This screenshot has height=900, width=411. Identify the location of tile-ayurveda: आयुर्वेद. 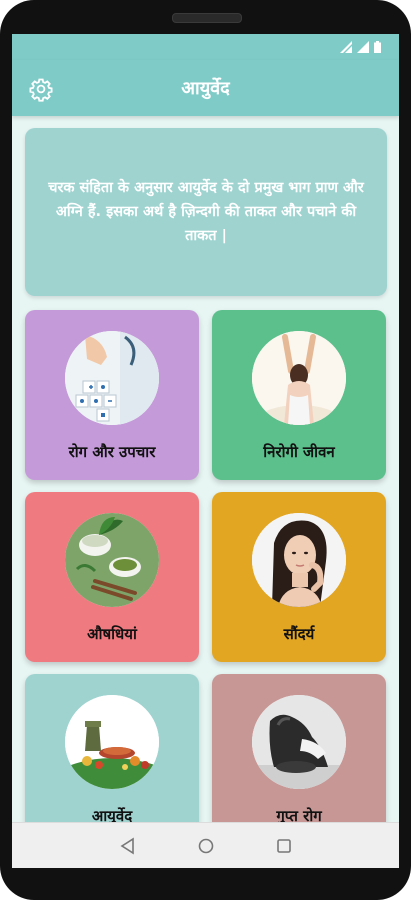
(112, 748).